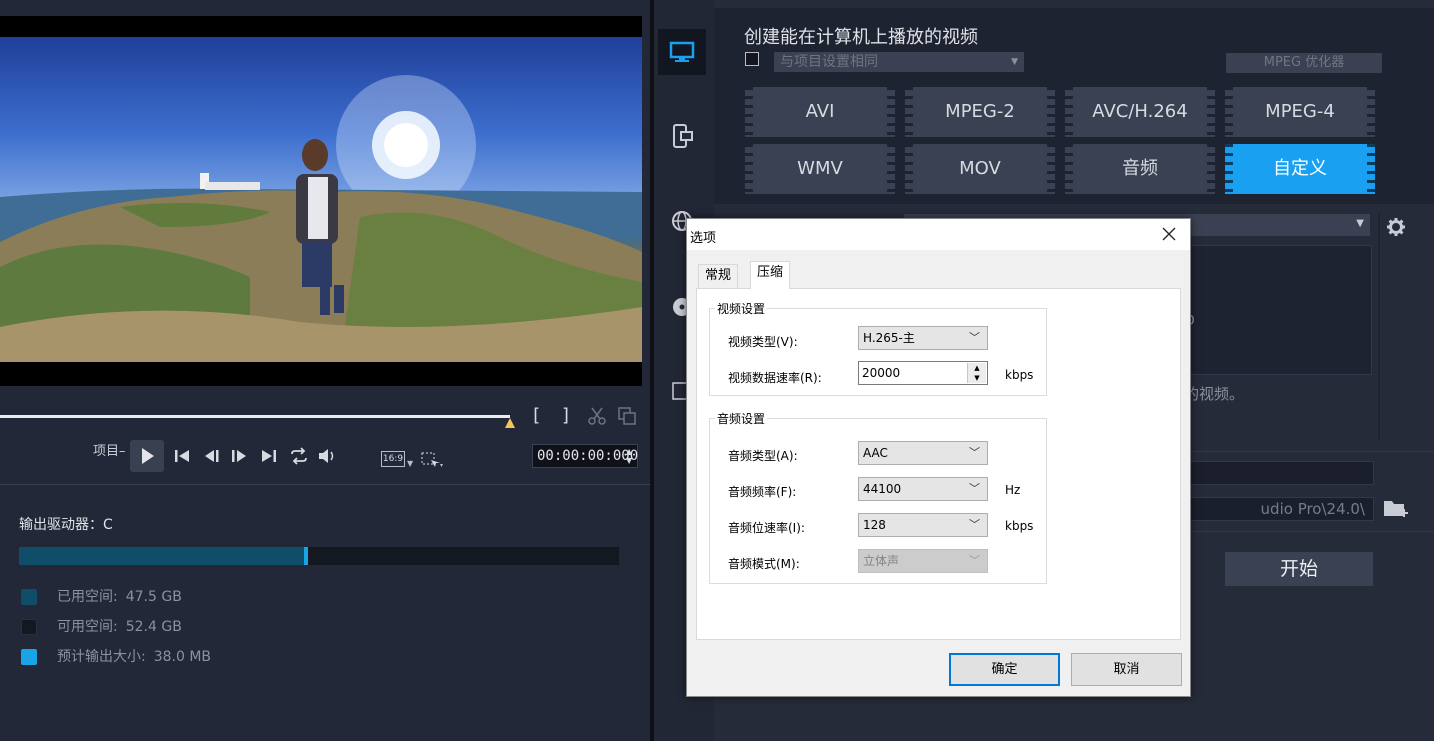 The height and width of the screenshot is (741, 1434). Describe the element at coordinates (255, 416) in the screenshot. I see `timeline-scrubber` at that location.